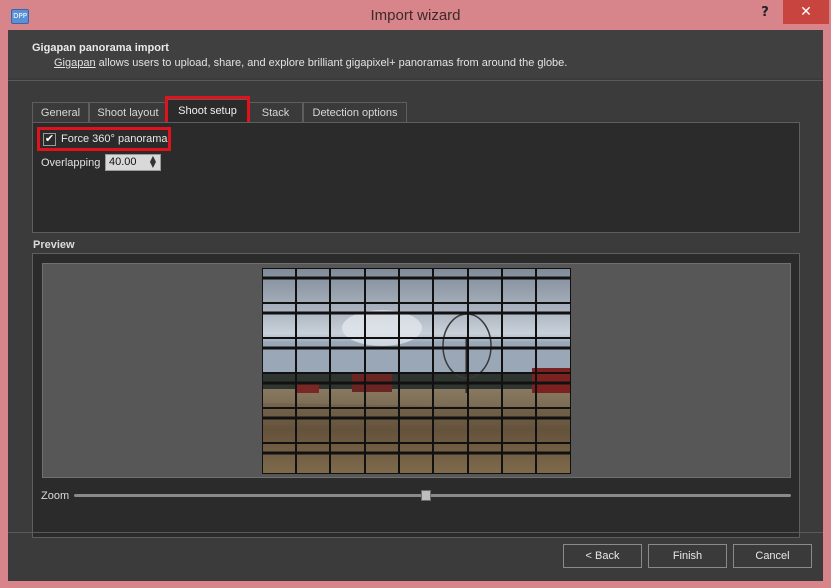 This screenshot has width=831, height=588. What do you see at coordinates (602, 556) in the screenshot?
I see `back-button: < Back` at bounding box center [602, 556].